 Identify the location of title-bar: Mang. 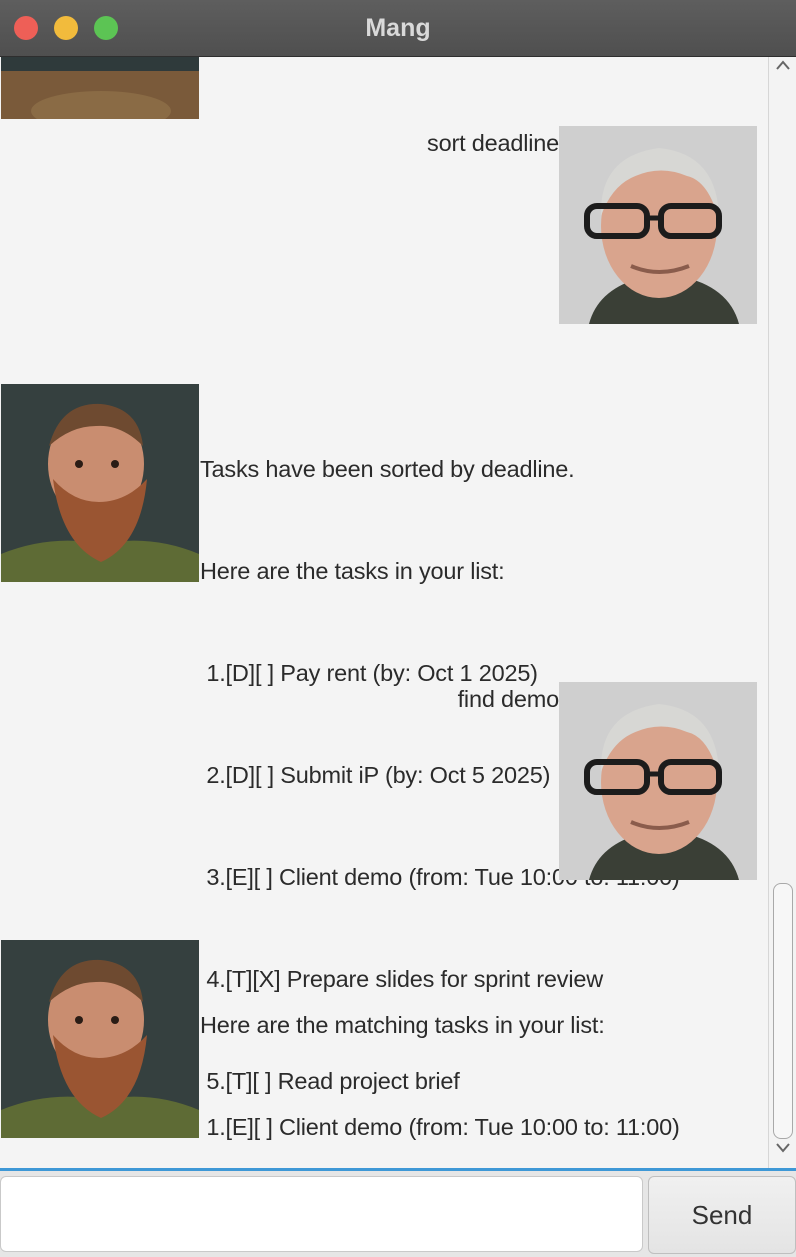
(398, 28).